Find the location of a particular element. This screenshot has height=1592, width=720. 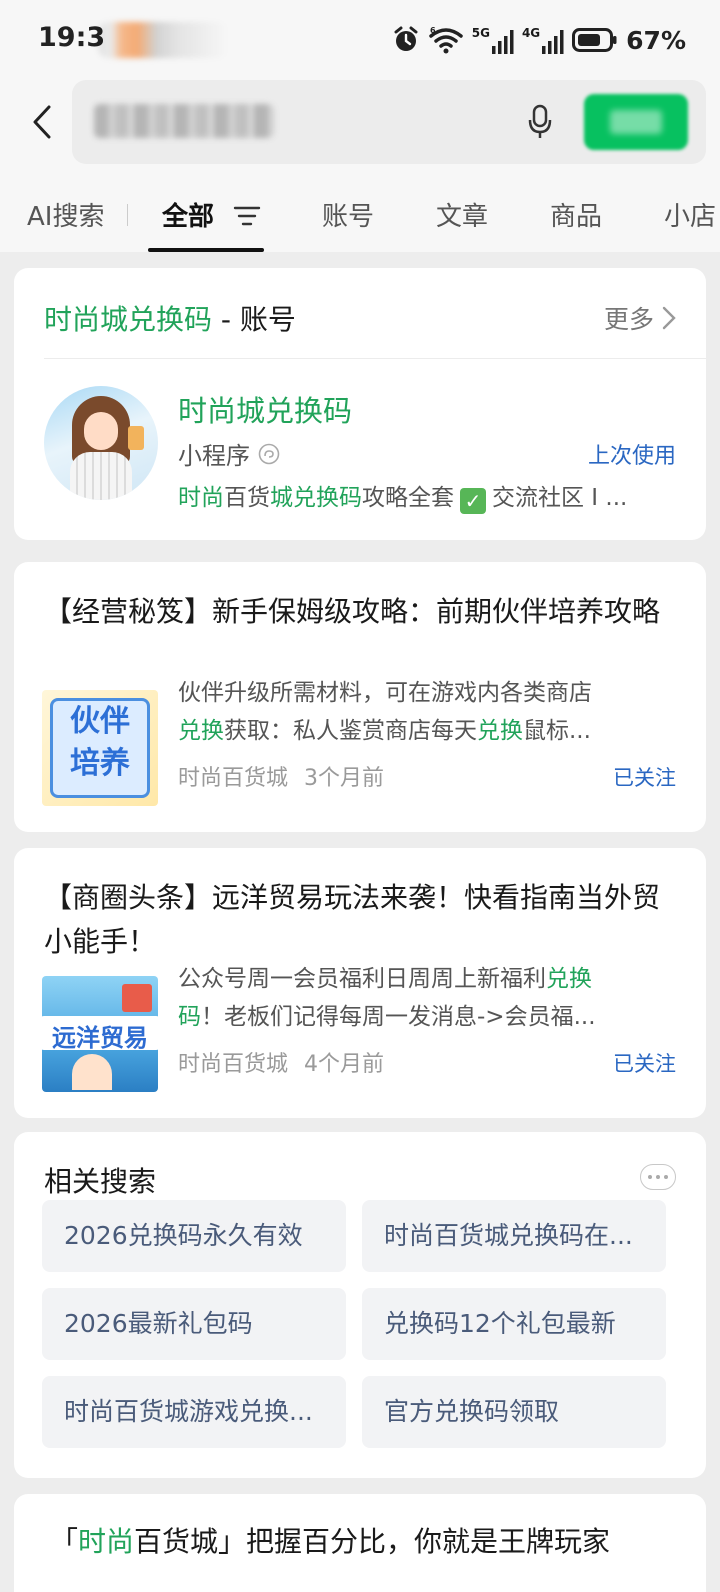

filter-tabs: AI搜索 全部 账号 文章 商品 小店 is located at coordinates (360, 211).